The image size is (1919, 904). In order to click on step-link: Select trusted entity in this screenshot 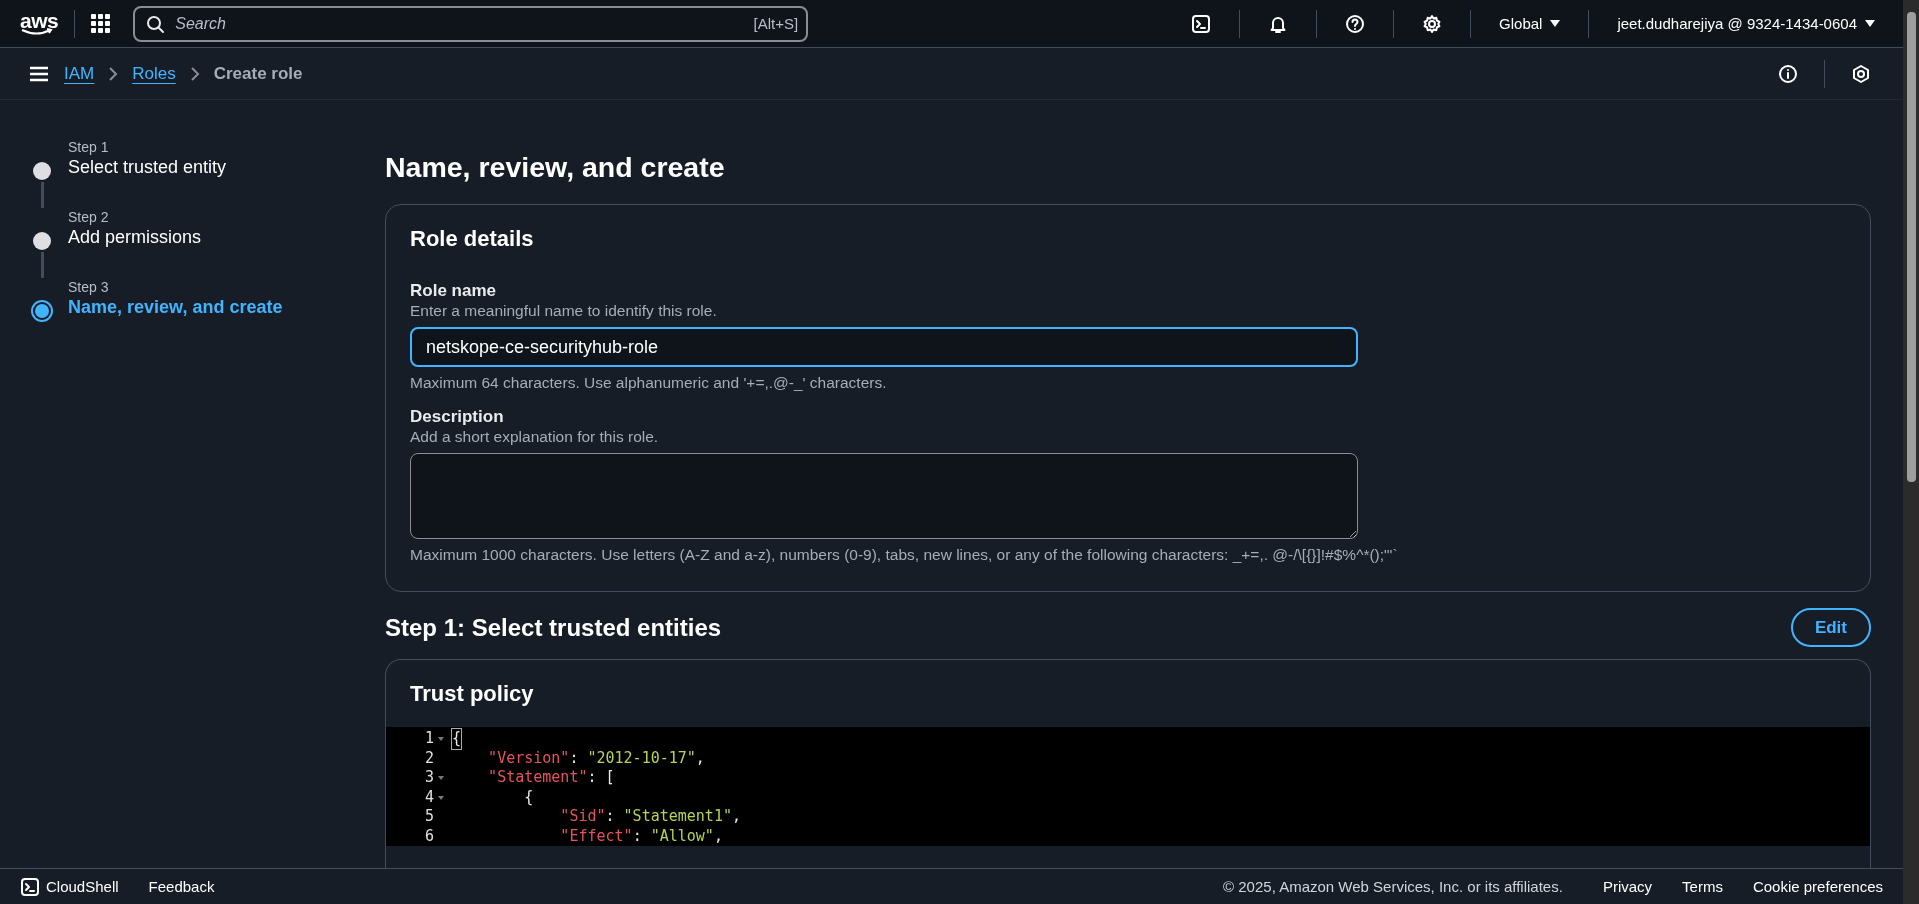, I will do `click(147, 167)`.